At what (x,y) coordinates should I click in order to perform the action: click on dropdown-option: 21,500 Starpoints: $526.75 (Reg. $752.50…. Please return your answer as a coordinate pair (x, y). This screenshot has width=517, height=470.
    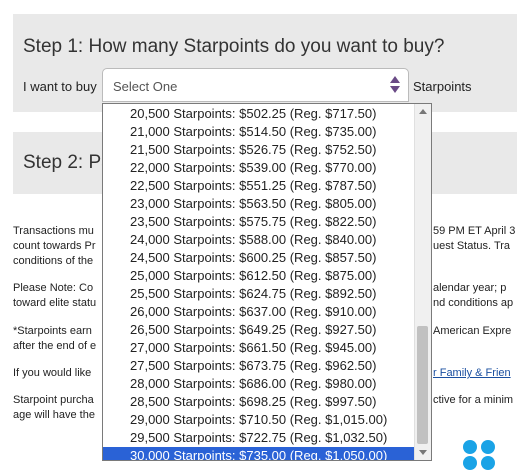
    Looking at the image, I should click on (259, 150).